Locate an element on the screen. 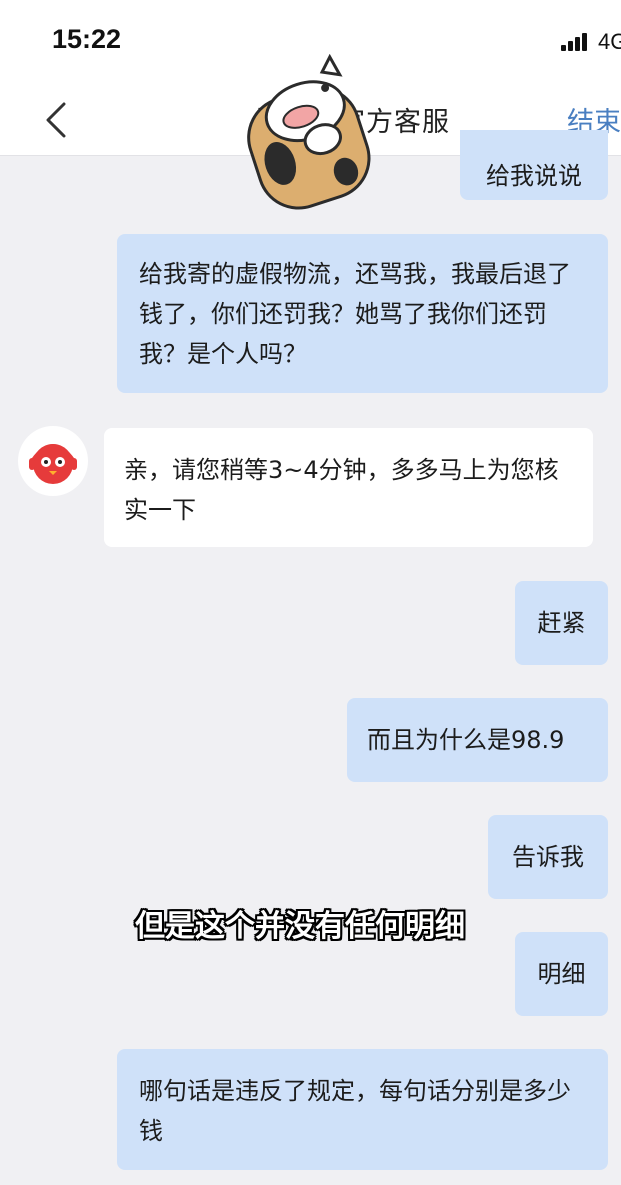 Image resolution: width=621 pixels, height=1185 pixels. back-button is located at coordinates (58, 120).